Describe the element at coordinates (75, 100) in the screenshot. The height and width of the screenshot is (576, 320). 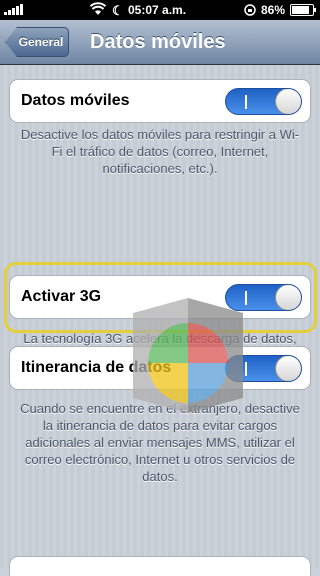
I see `cell-label-datos-moviles: Datos móviles` at that location.